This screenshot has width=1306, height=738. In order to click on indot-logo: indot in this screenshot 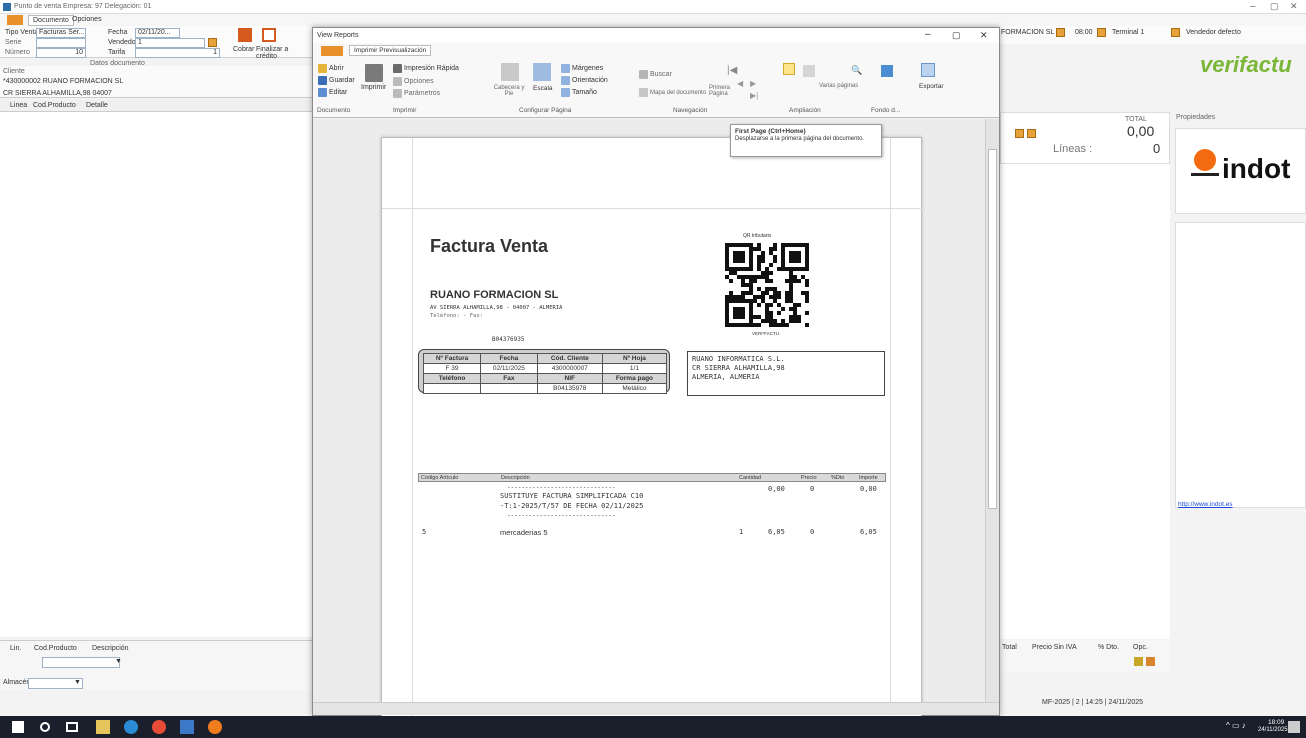, I will do `click(1256, 168)`.